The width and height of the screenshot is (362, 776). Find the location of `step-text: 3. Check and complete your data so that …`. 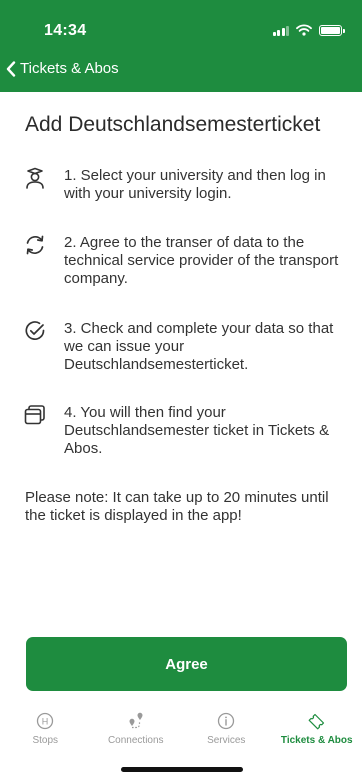

step-text: 3. Check and complete your data so that … is located at coordinates (199, 346).